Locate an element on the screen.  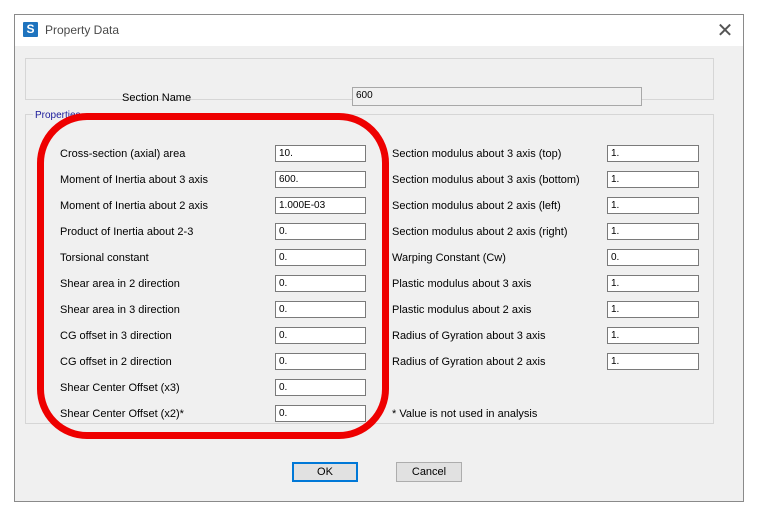
properties-group-title: Properties is located at coordinates (58, 115).